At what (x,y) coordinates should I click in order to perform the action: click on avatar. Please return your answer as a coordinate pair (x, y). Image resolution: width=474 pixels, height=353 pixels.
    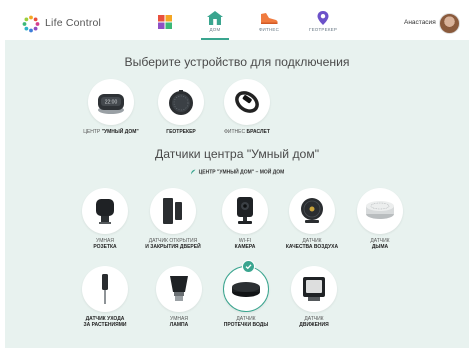
    Looking at the image, I should click on (449, 23).